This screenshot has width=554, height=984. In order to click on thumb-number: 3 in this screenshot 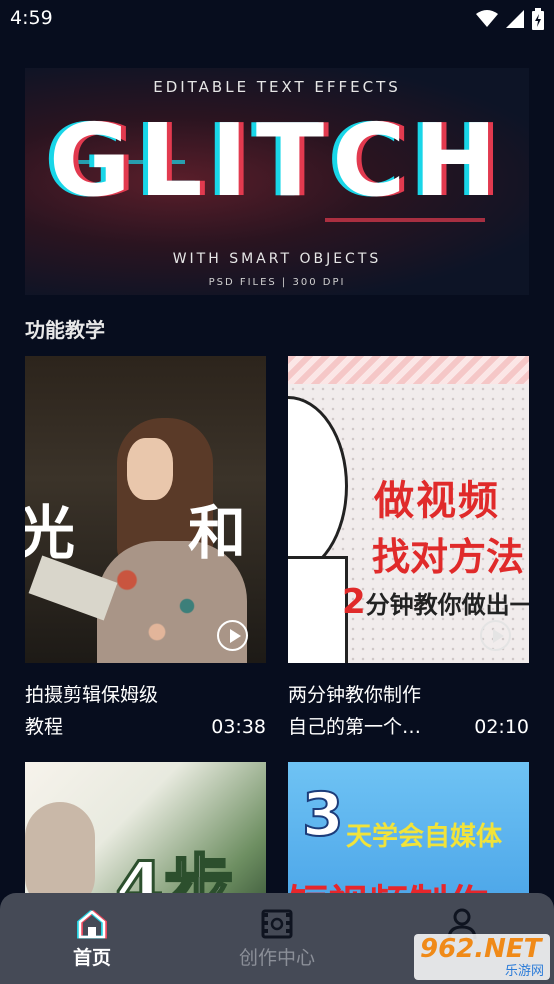, I will do `click(323, 815)`.